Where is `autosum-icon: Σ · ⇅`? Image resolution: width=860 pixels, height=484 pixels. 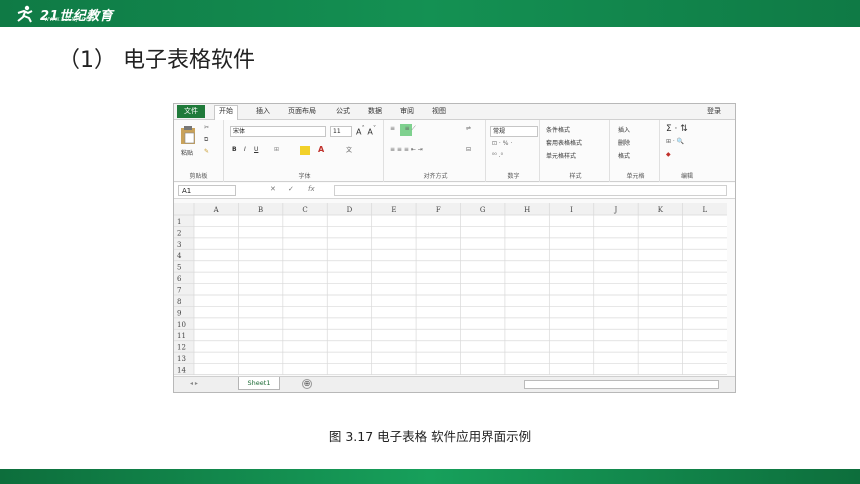
autosum-icon: Σ · ⇅ is located at coordinates (677, 129).